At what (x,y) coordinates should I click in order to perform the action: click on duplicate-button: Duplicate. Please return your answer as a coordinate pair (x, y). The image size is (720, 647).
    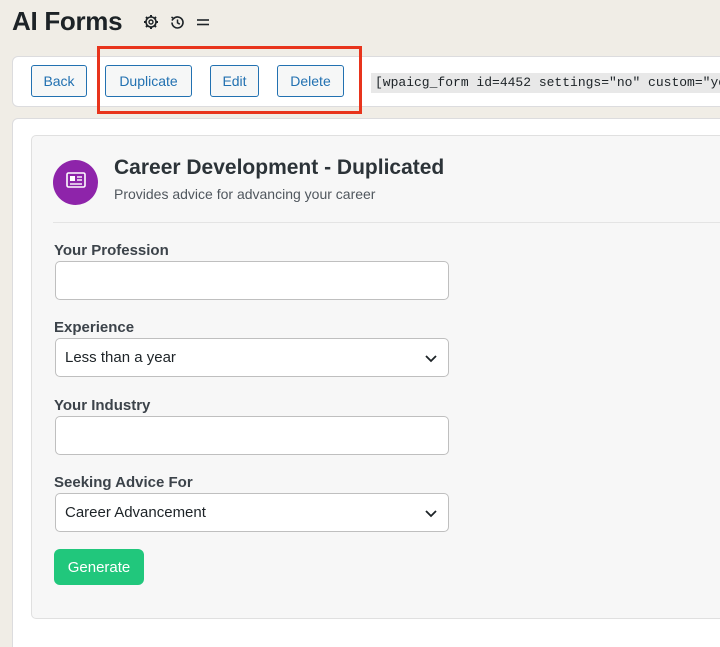
    Looking at the image, I should click on (148, 81).